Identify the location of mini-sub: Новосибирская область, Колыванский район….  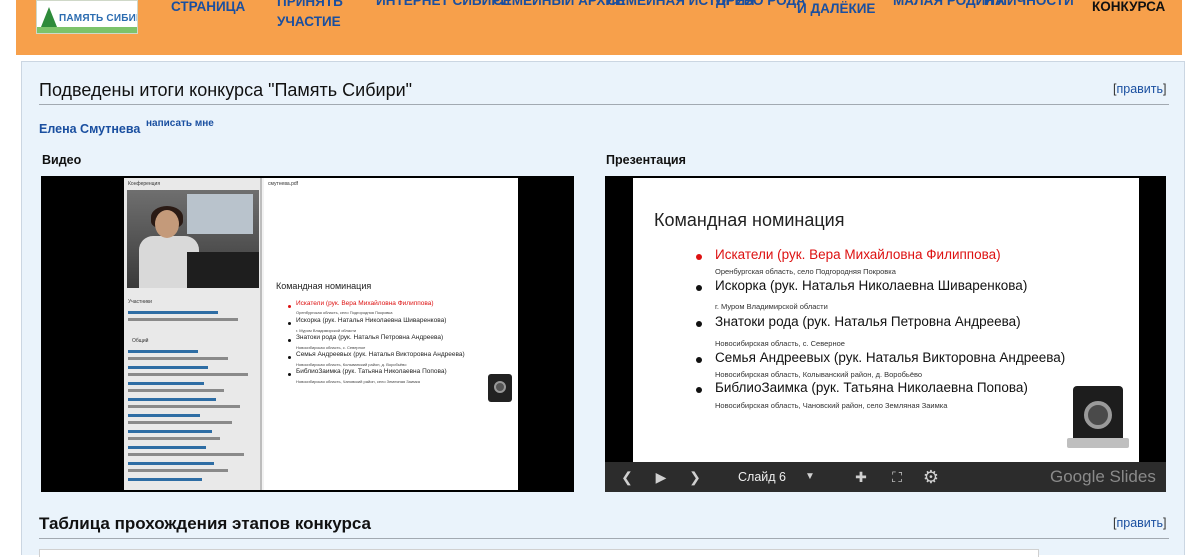
(351, 364).